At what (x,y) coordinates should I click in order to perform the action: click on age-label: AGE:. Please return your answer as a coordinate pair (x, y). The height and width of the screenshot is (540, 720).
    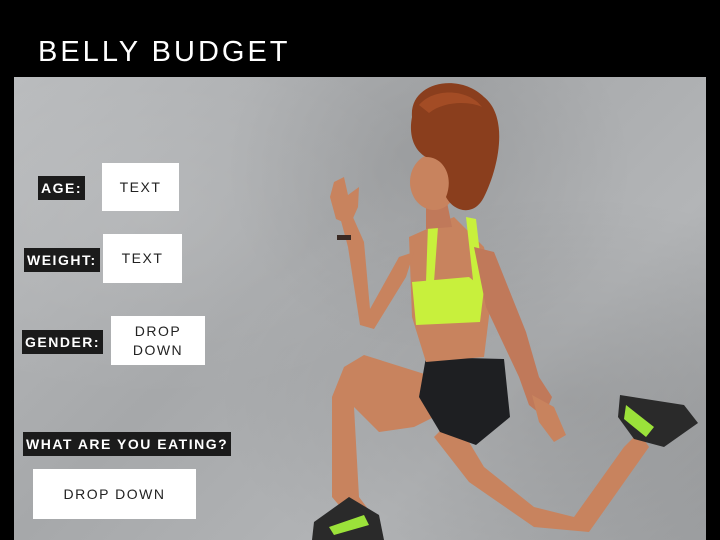
    Looking at the image, I should click on (61, 188).